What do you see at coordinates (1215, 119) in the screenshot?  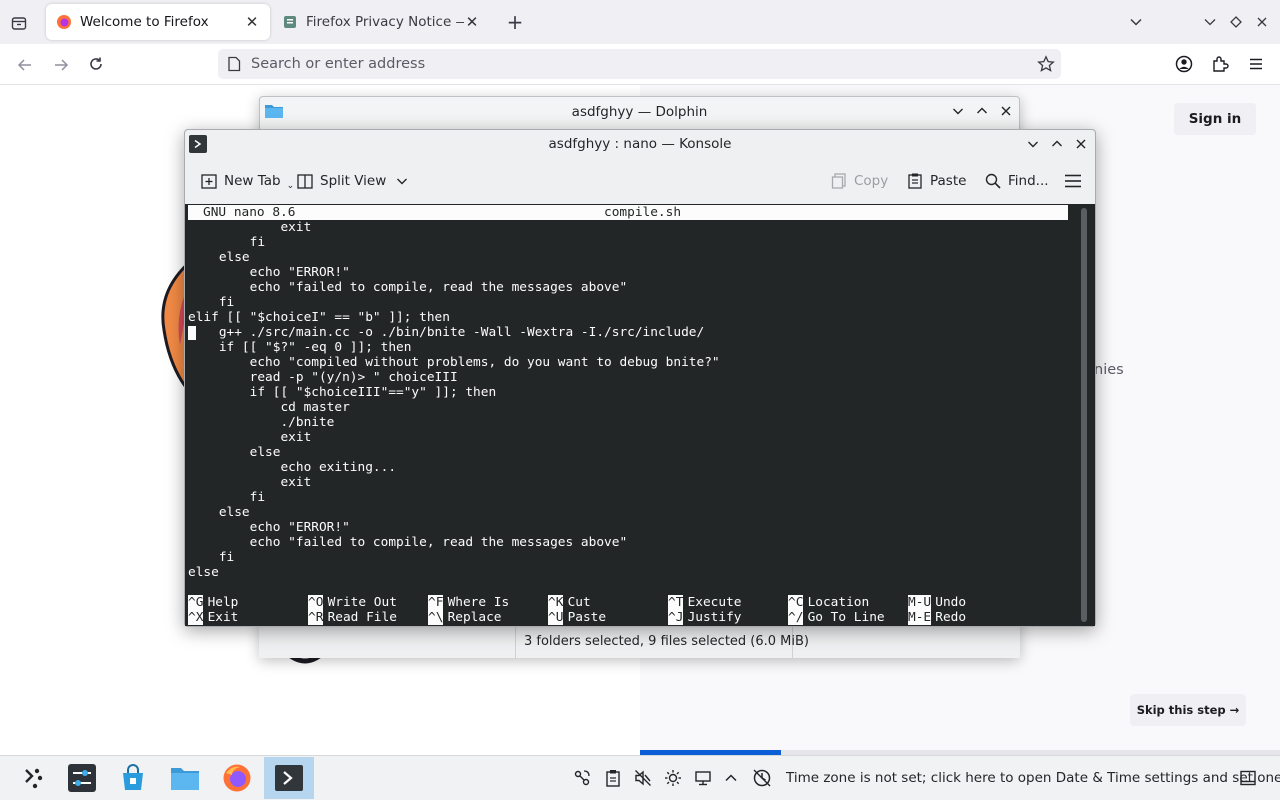 I see `sign-in-button: Sign in` at bounding box center [1215, 119].